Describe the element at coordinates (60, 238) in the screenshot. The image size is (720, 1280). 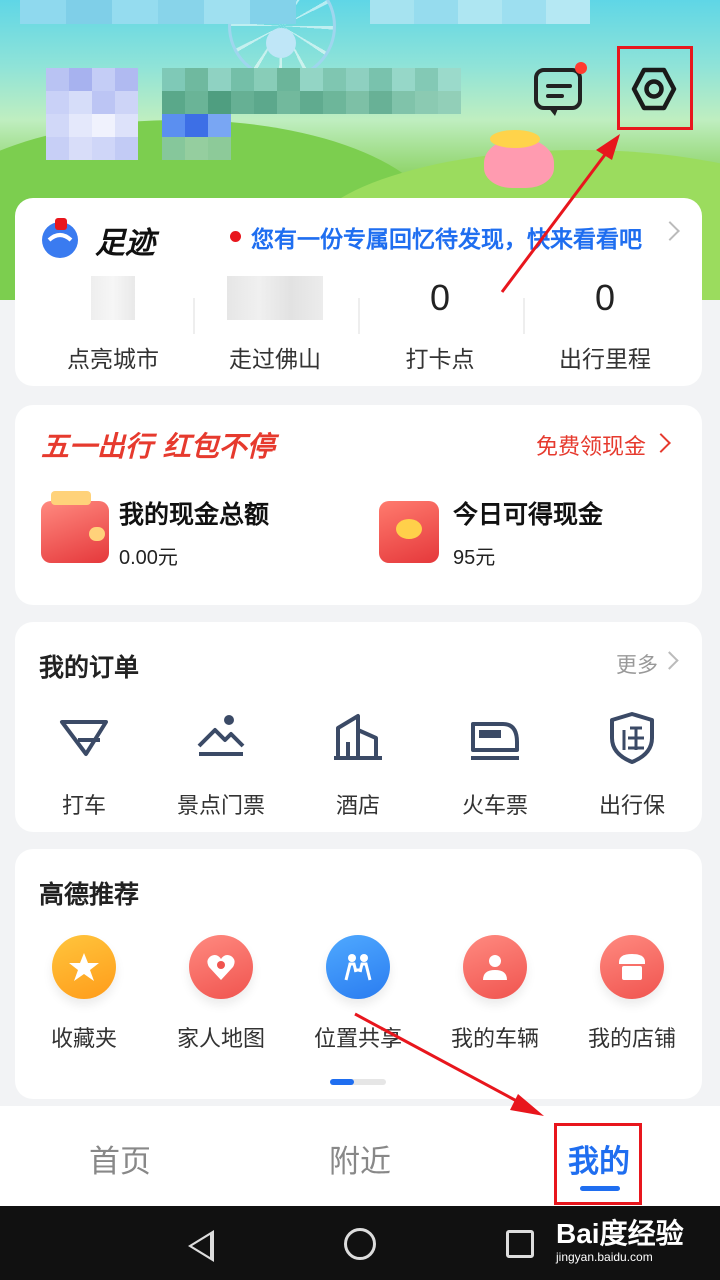
I see `footprint-logo-icon` at that location.